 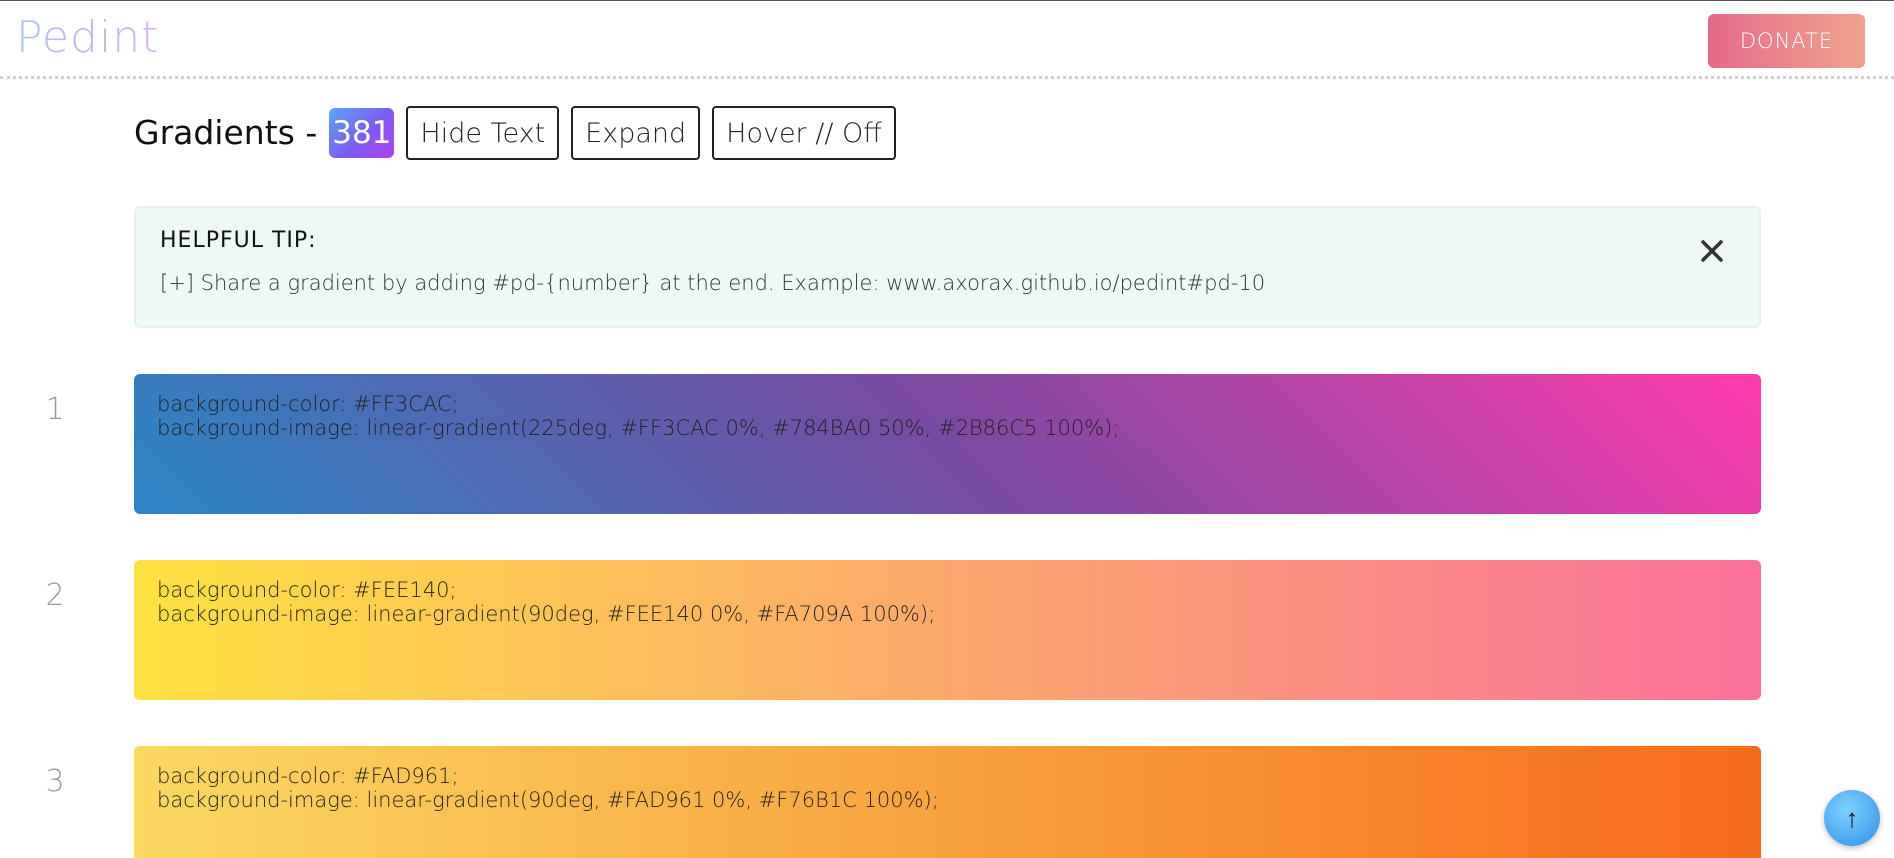 I want to click on gradient-number: 1, so click(x=55, y=409).